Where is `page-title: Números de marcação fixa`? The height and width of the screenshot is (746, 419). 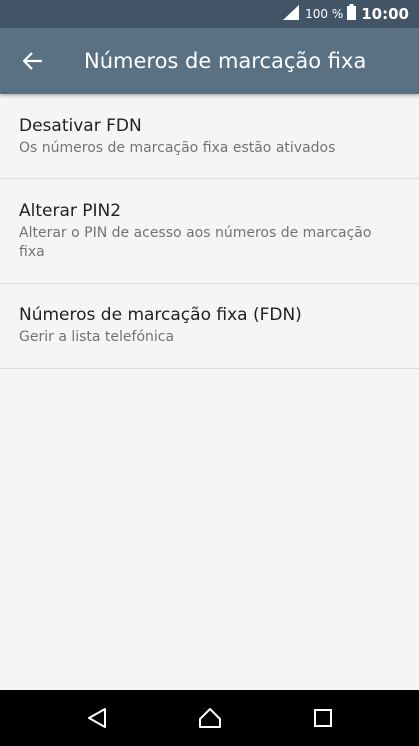
page-title: Números de marcação fixa is located at coordinates (225, 61).